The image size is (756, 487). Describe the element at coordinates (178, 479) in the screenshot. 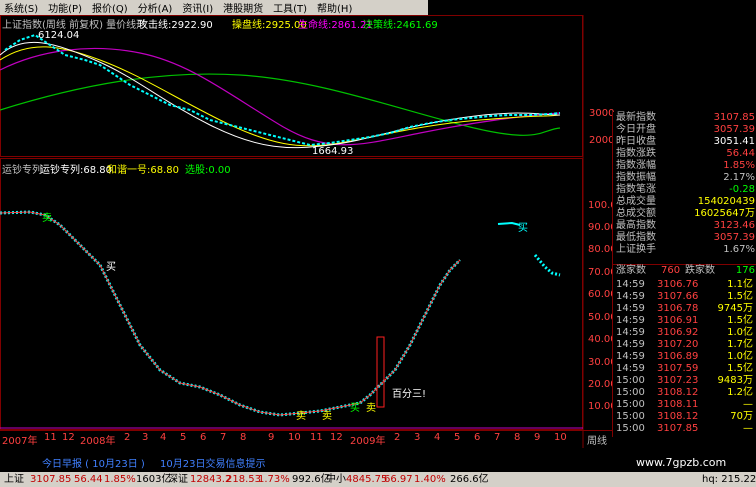

I see `sz-label: 深证` at that location.